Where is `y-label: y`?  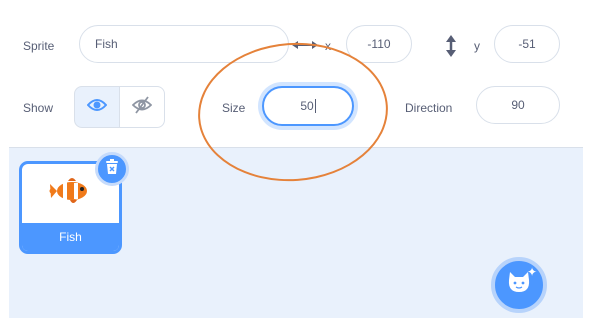
y-label: y is located at coordinates (477, 46).